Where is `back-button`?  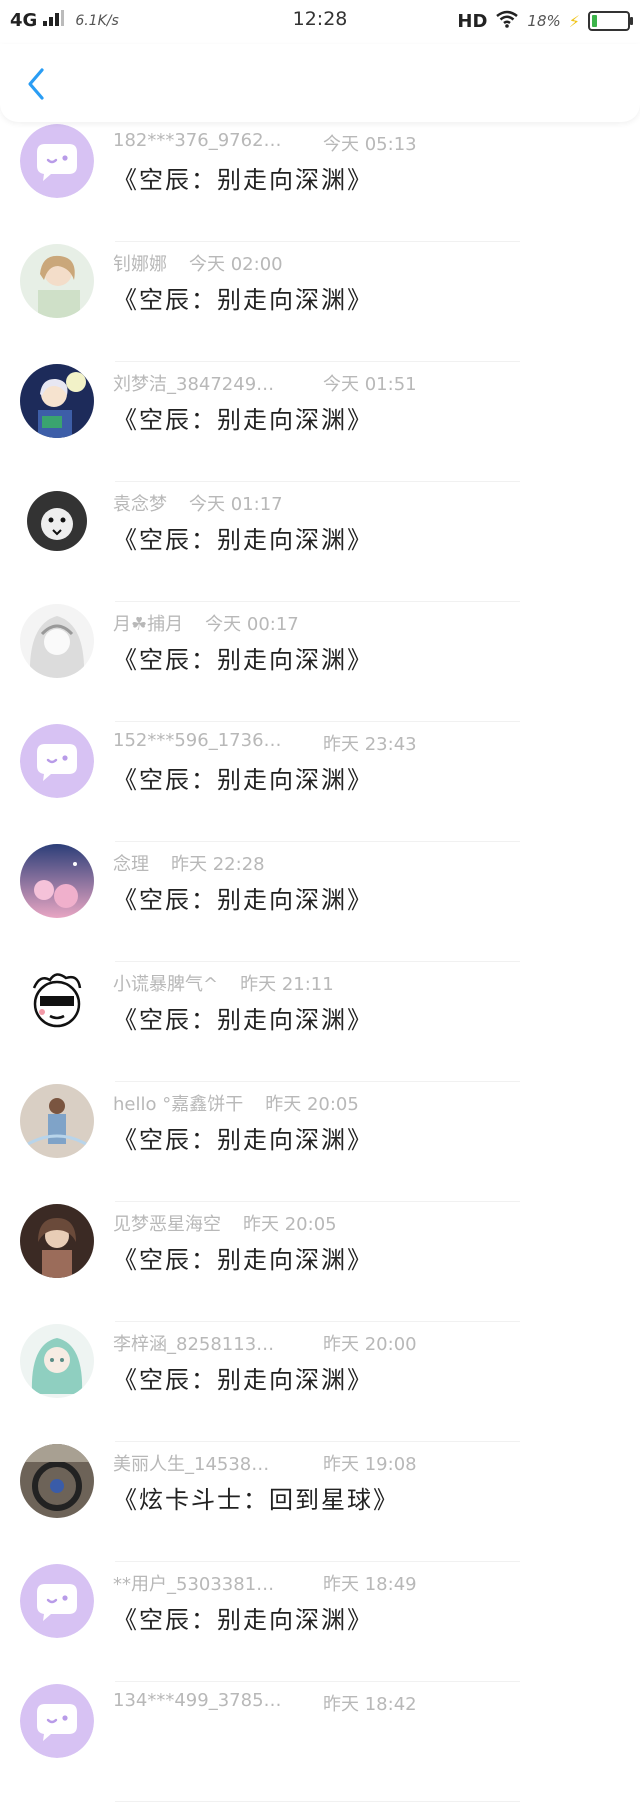 back-button is located at coordinates (37, 84).